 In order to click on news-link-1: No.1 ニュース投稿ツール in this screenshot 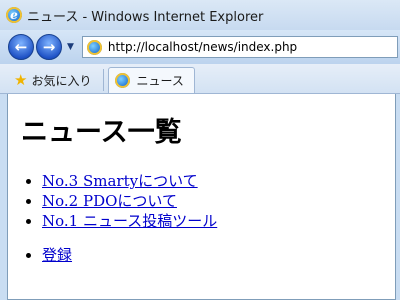, I will do `click(129, 221)`.